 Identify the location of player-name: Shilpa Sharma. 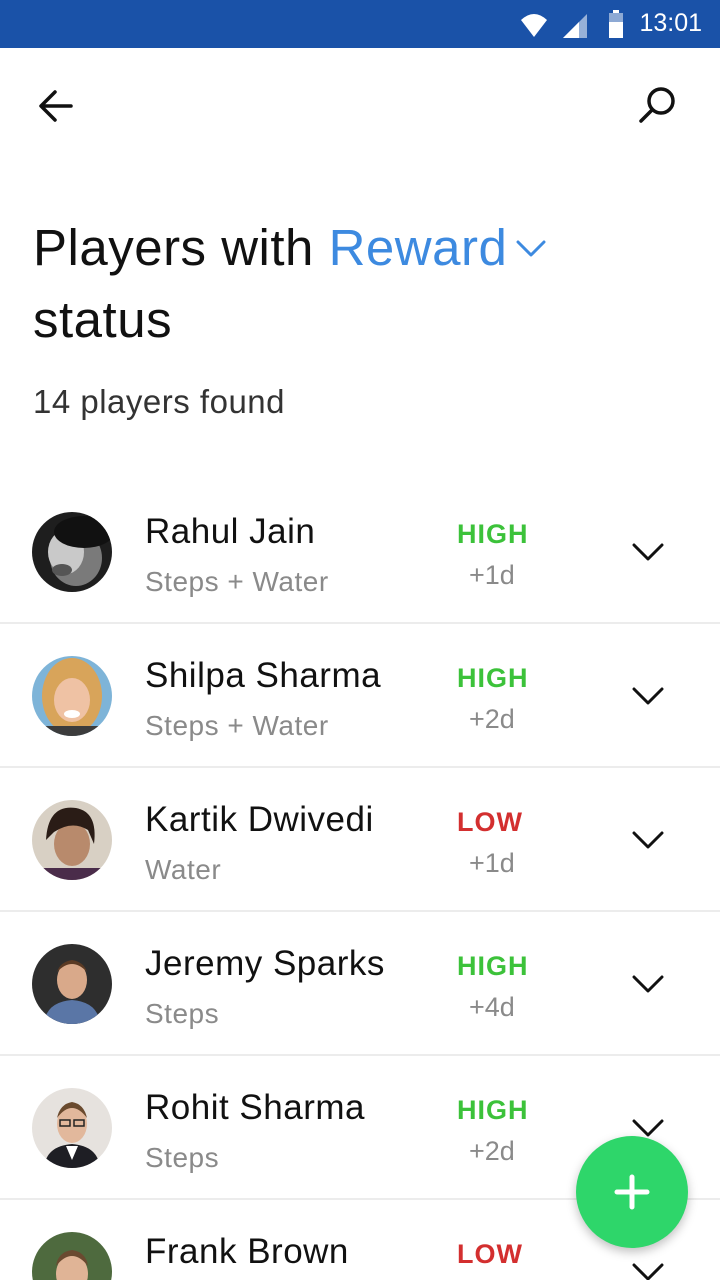
(263, 675).